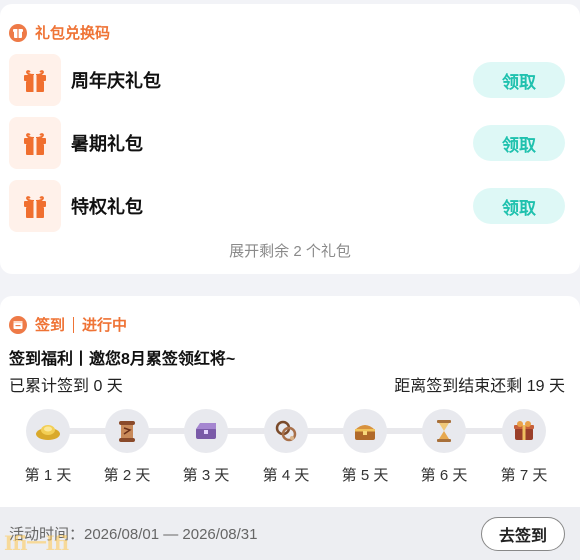  I want to click on day-item: 第 3 天, so click(206, 447).